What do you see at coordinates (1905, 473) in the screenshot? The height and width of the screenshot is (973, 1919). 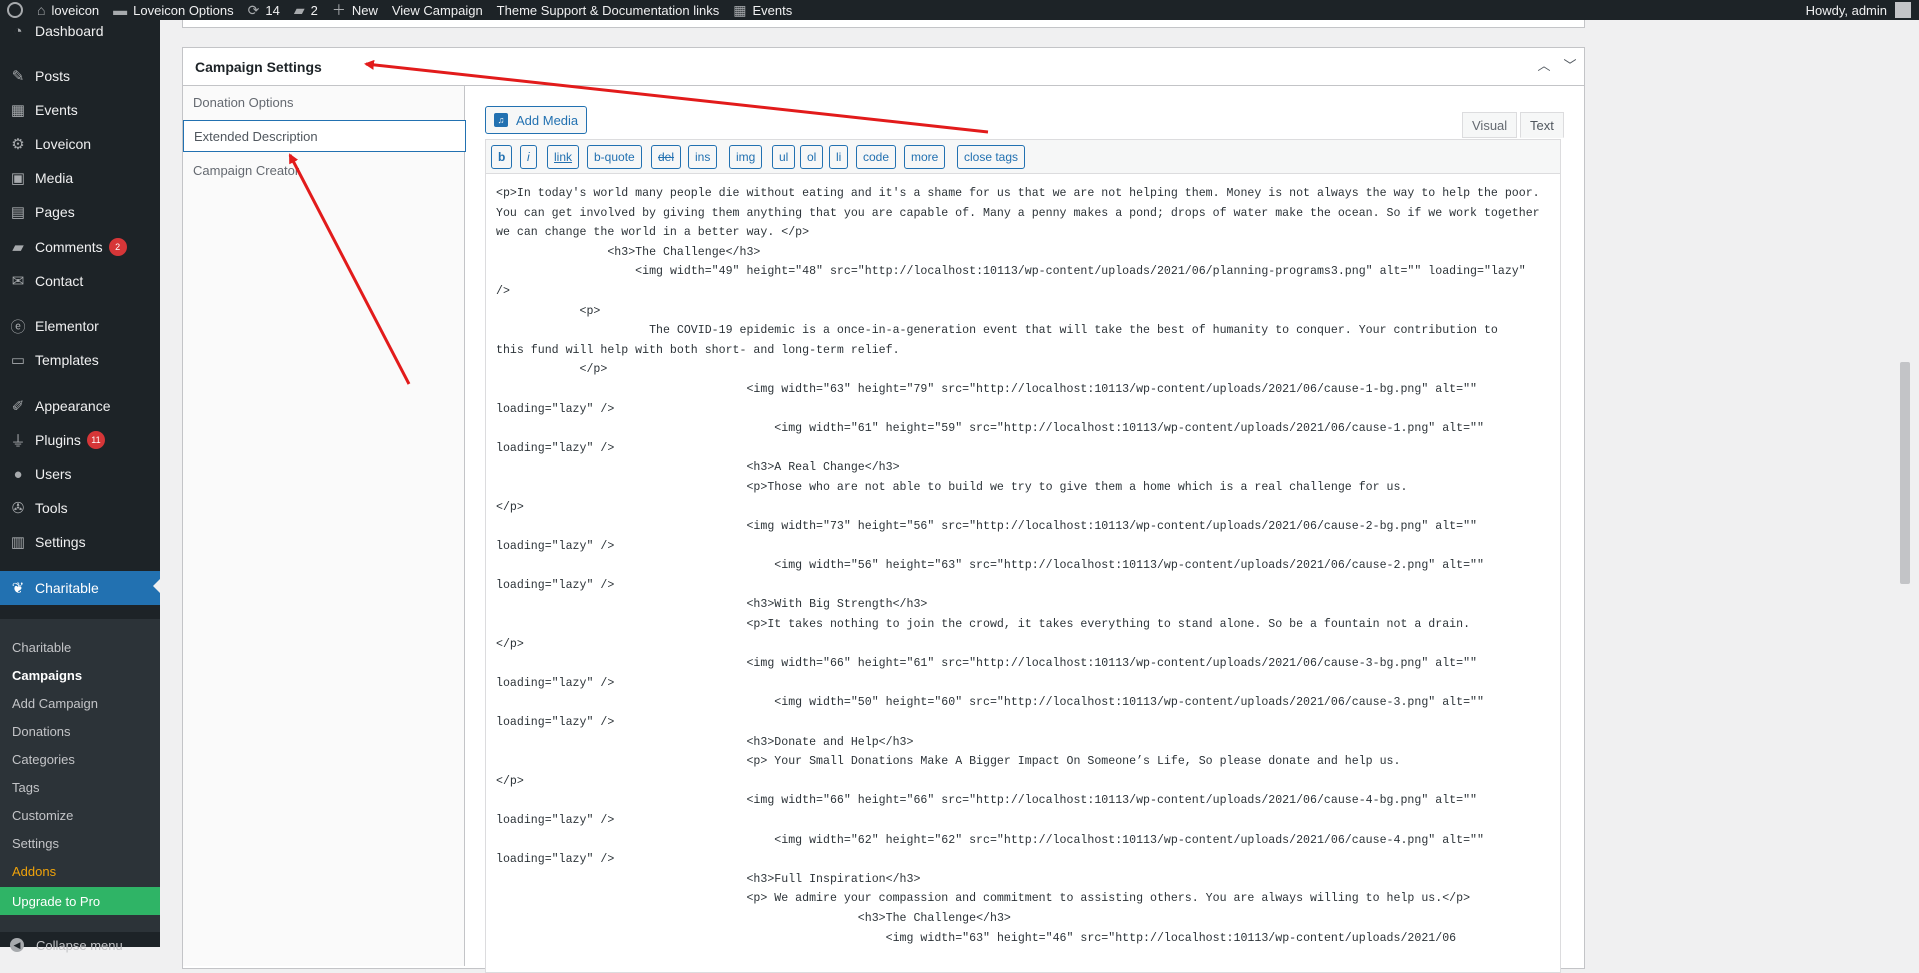 I see `page-scrollbar` at bounding box center [1905, 473].